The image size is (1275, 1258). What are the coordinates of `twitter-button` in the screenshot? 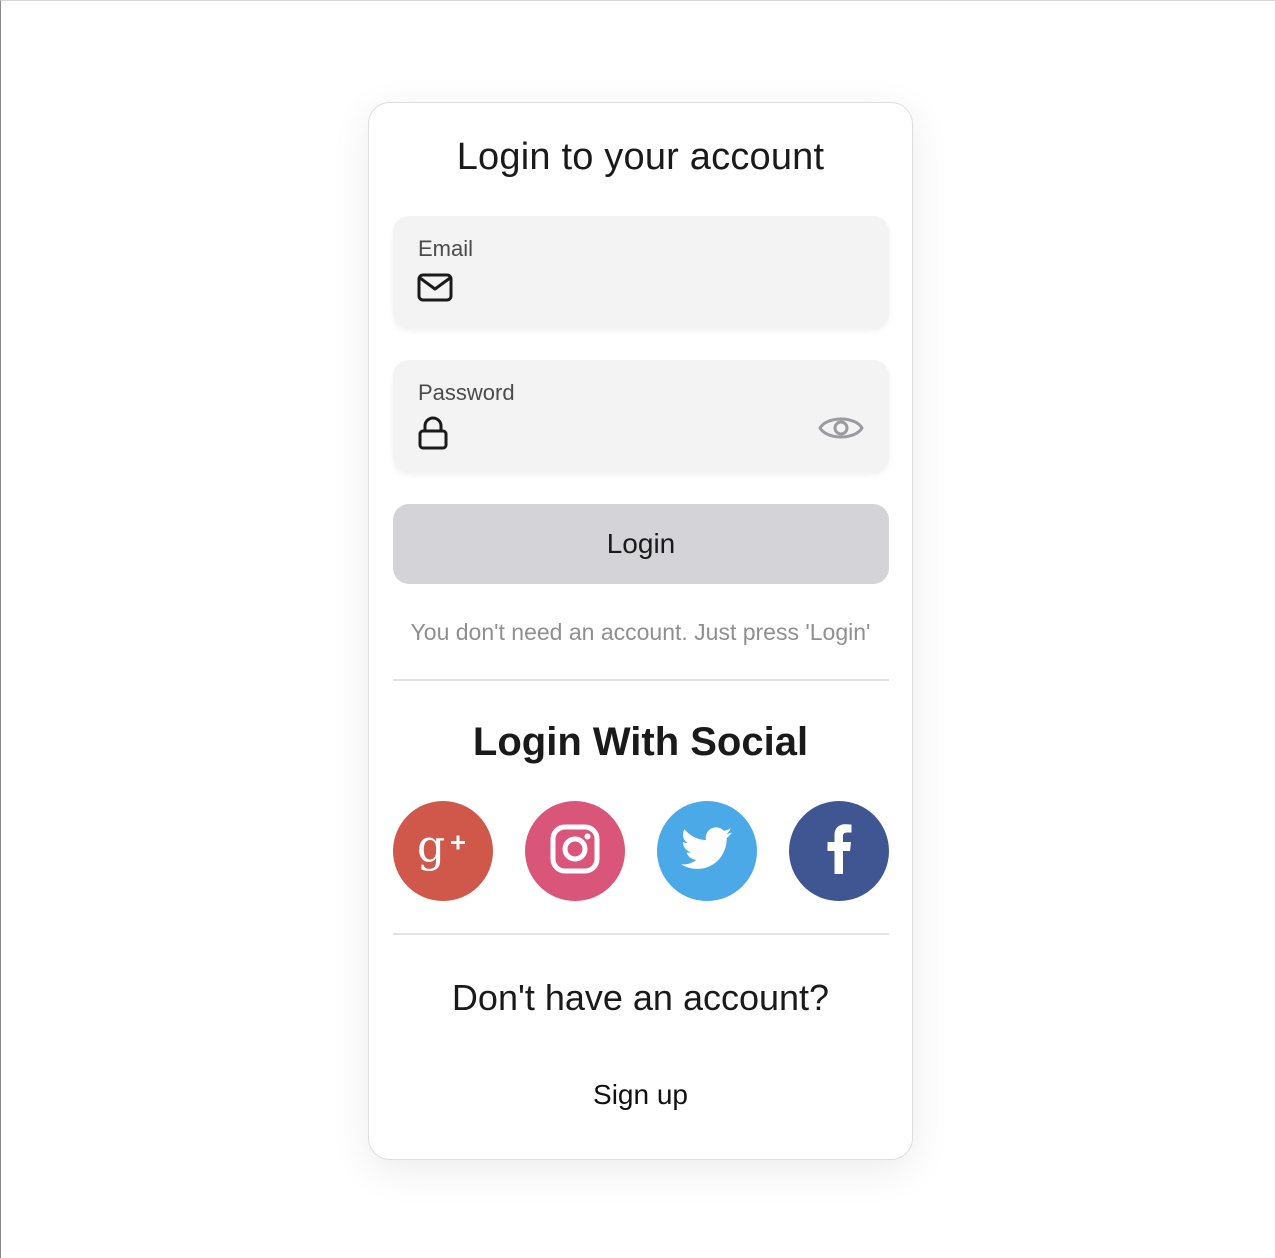 It's located at (707, 851).